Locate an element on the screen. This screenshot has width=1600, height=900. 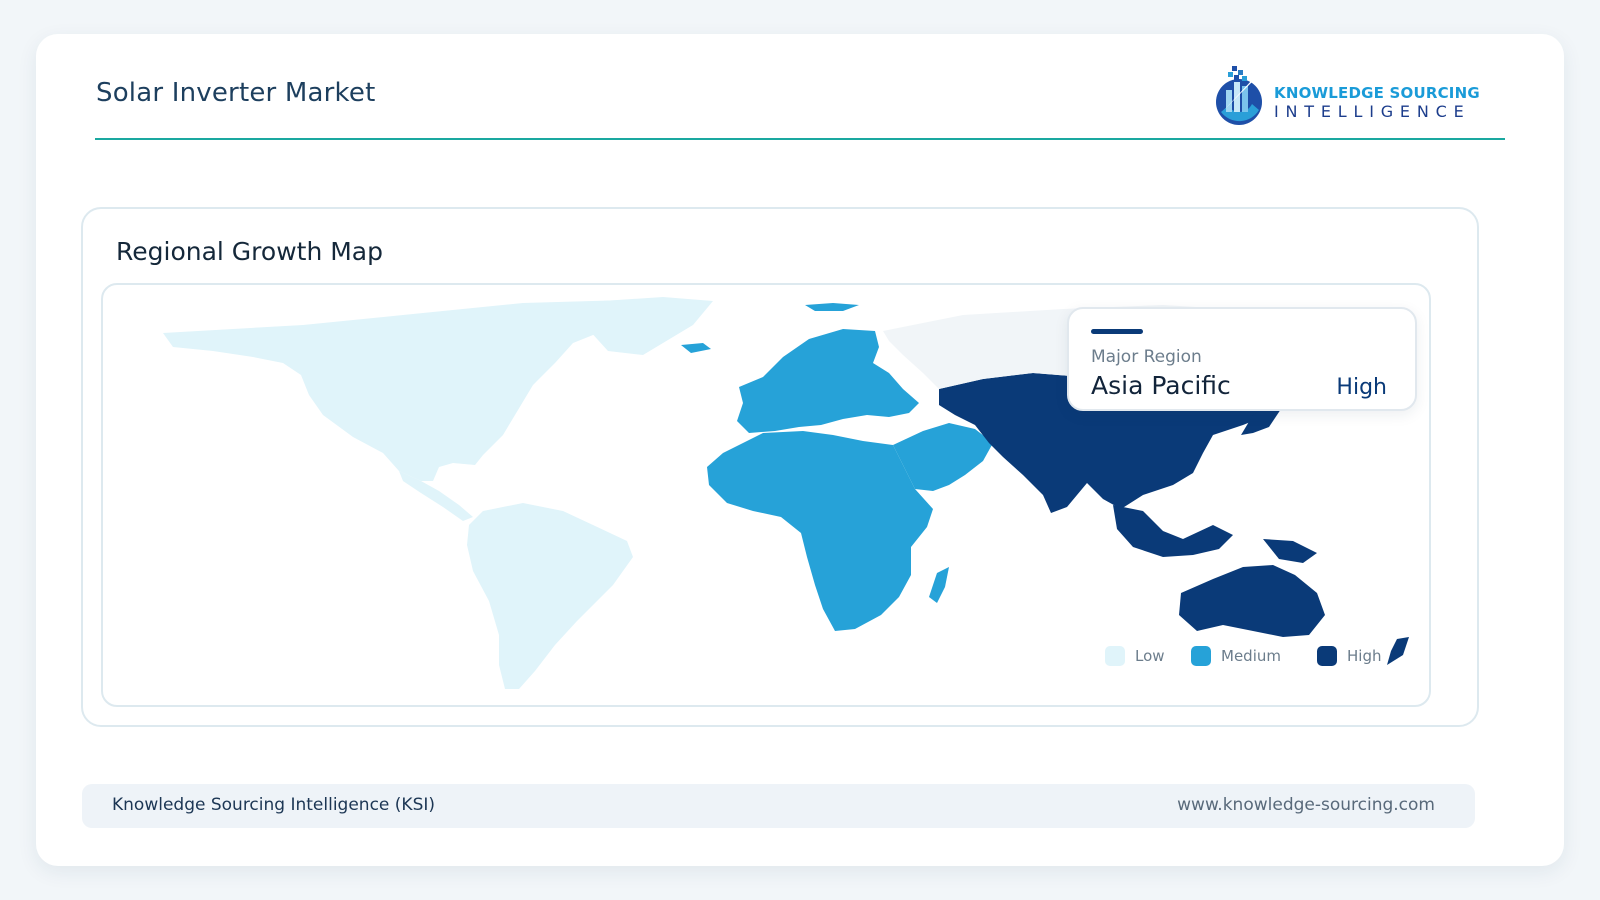
map-title: Regional Growth Map is located at coordinates (249, 251).